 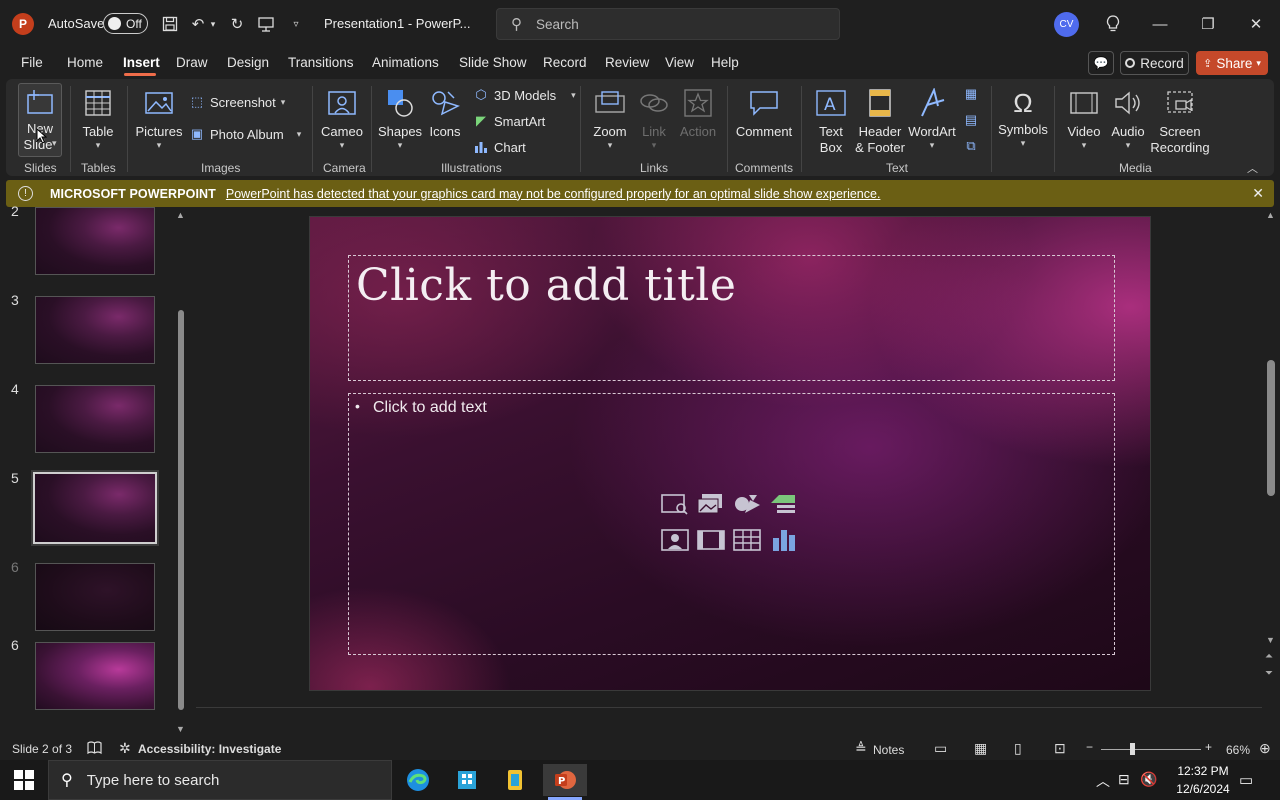 I want to click on clock-date: 12/6/2024, so click(x=1203, y=789).